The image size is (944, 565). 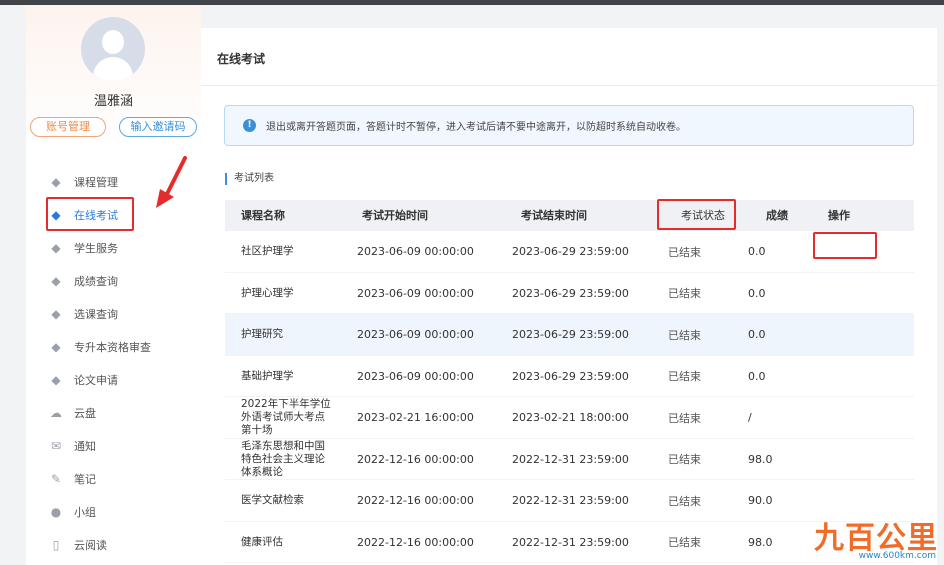 I want to click on account-management-button: 账号管理, so click(x=68, y=127).